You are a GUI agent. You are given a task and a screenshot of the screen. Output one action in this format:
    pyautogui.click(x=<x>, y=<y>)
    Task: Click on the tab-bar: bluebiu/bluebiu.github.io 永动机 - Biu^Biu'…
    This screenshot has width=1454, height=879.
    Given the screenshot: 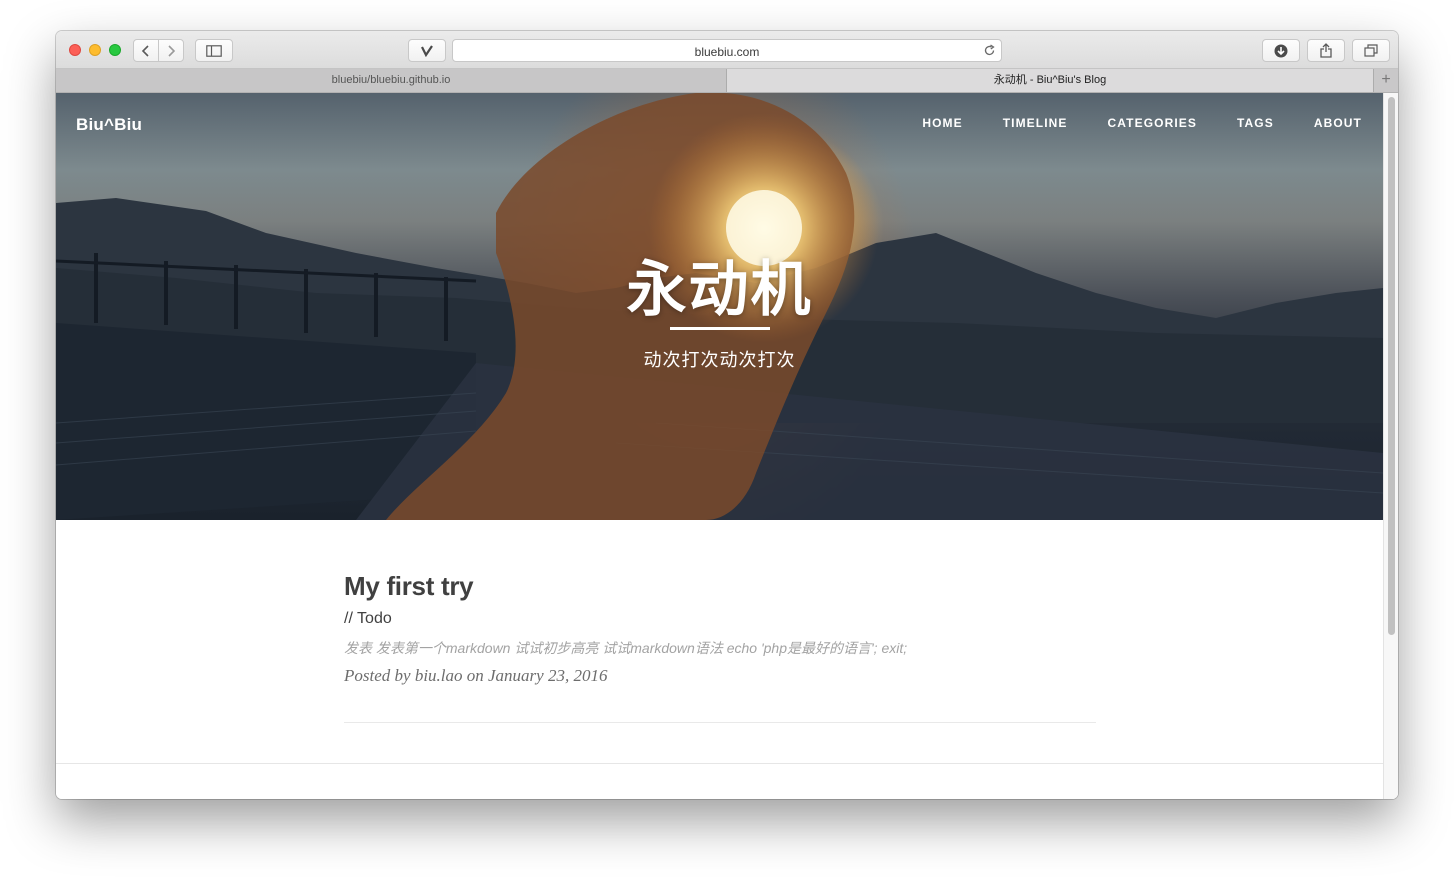 What is the action you would take?
    pyautogui.click(x=727, y=81)
    